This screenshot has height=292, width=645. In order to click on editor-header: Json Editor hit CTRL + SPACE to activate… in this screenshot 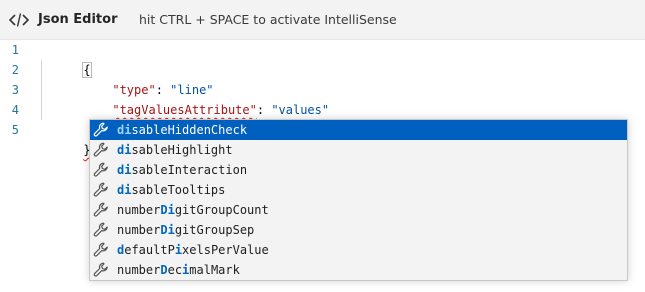, I will do `click(322, 20)`.